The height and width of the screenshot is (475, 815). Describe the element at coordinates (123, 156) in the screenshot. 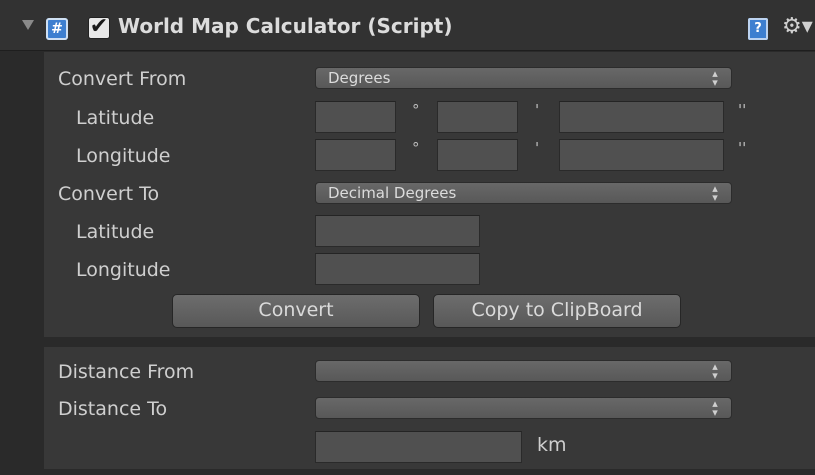

I see `from-longitude-label: Longitude` at that location.